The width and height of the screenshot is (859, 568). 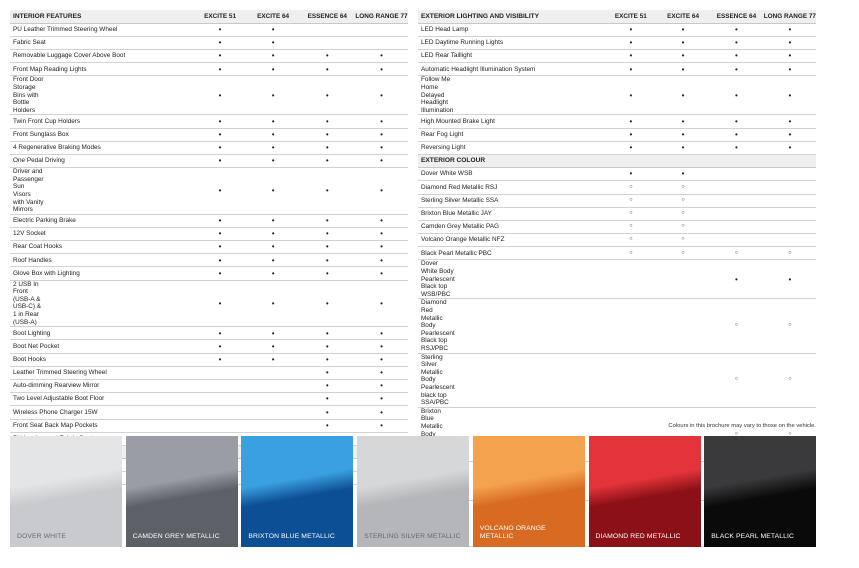 What do you see at coordinates (209, 161) in the screenshot?
I see `table-row: One Pedal Driving • • • •` at bounding box center [209, 161].